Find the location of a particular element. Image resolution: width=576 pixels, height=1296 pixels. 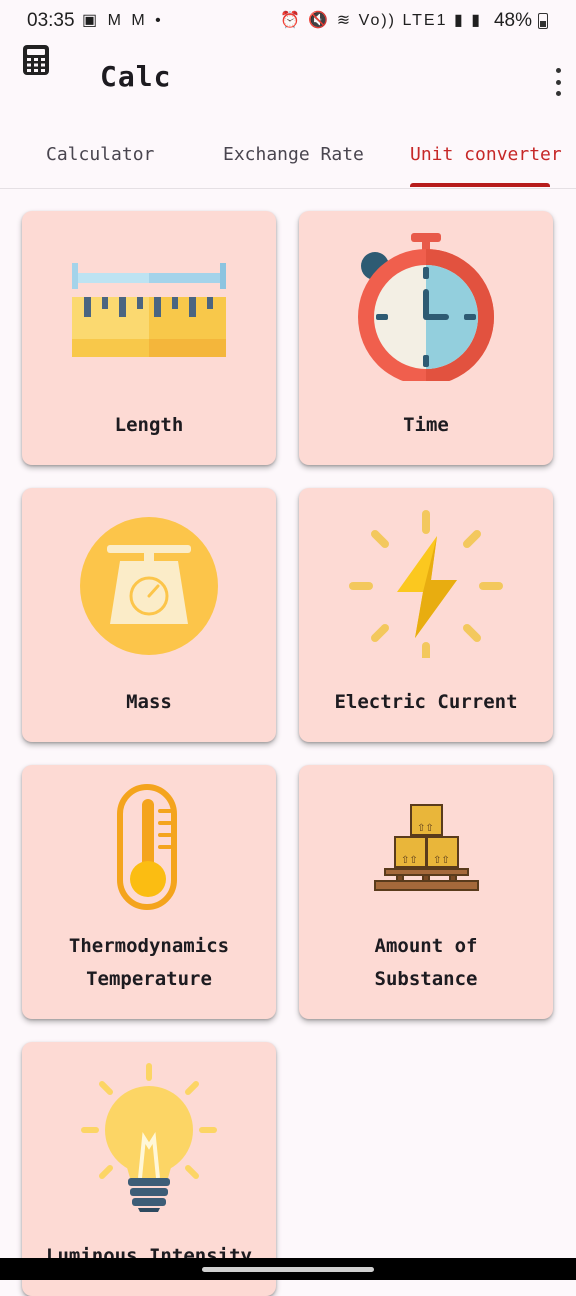

calculator-icon is located at coordinates (36, 60).